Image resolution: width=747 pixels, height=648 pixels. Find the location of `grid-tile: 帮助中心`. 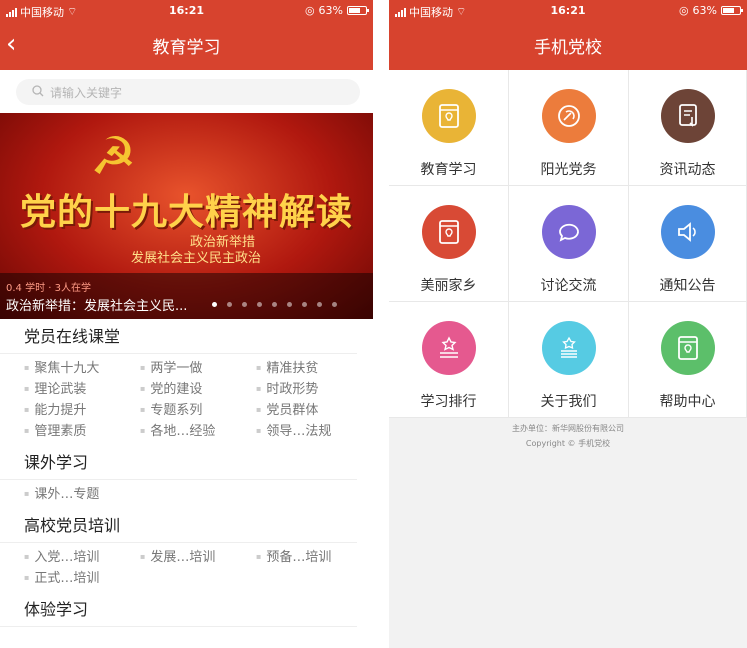

grid-tile: 帮助中心 is located at coordinates (688, 360).